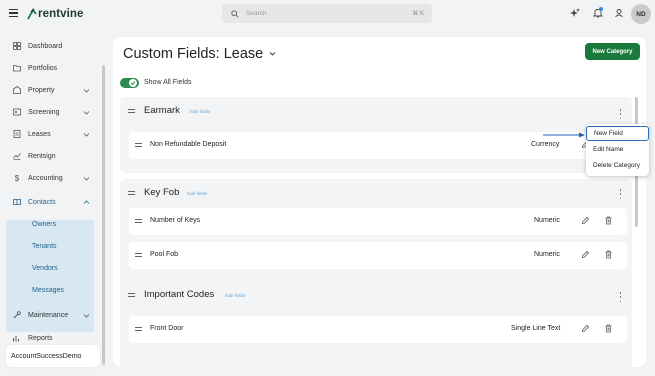 The width and height of the screenshot is (655, 376). What do you see at coordinates (612, 51) in the screenshot?
I see `new-category-button: New Category` at bounding box center [612, 51].